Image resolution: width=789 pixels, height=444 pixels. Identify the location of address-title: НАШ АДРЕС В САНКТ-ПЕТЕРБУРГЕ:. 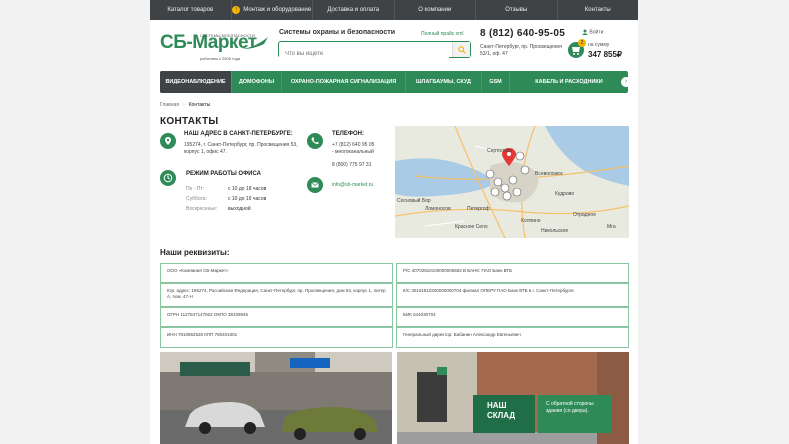
(238, 134).